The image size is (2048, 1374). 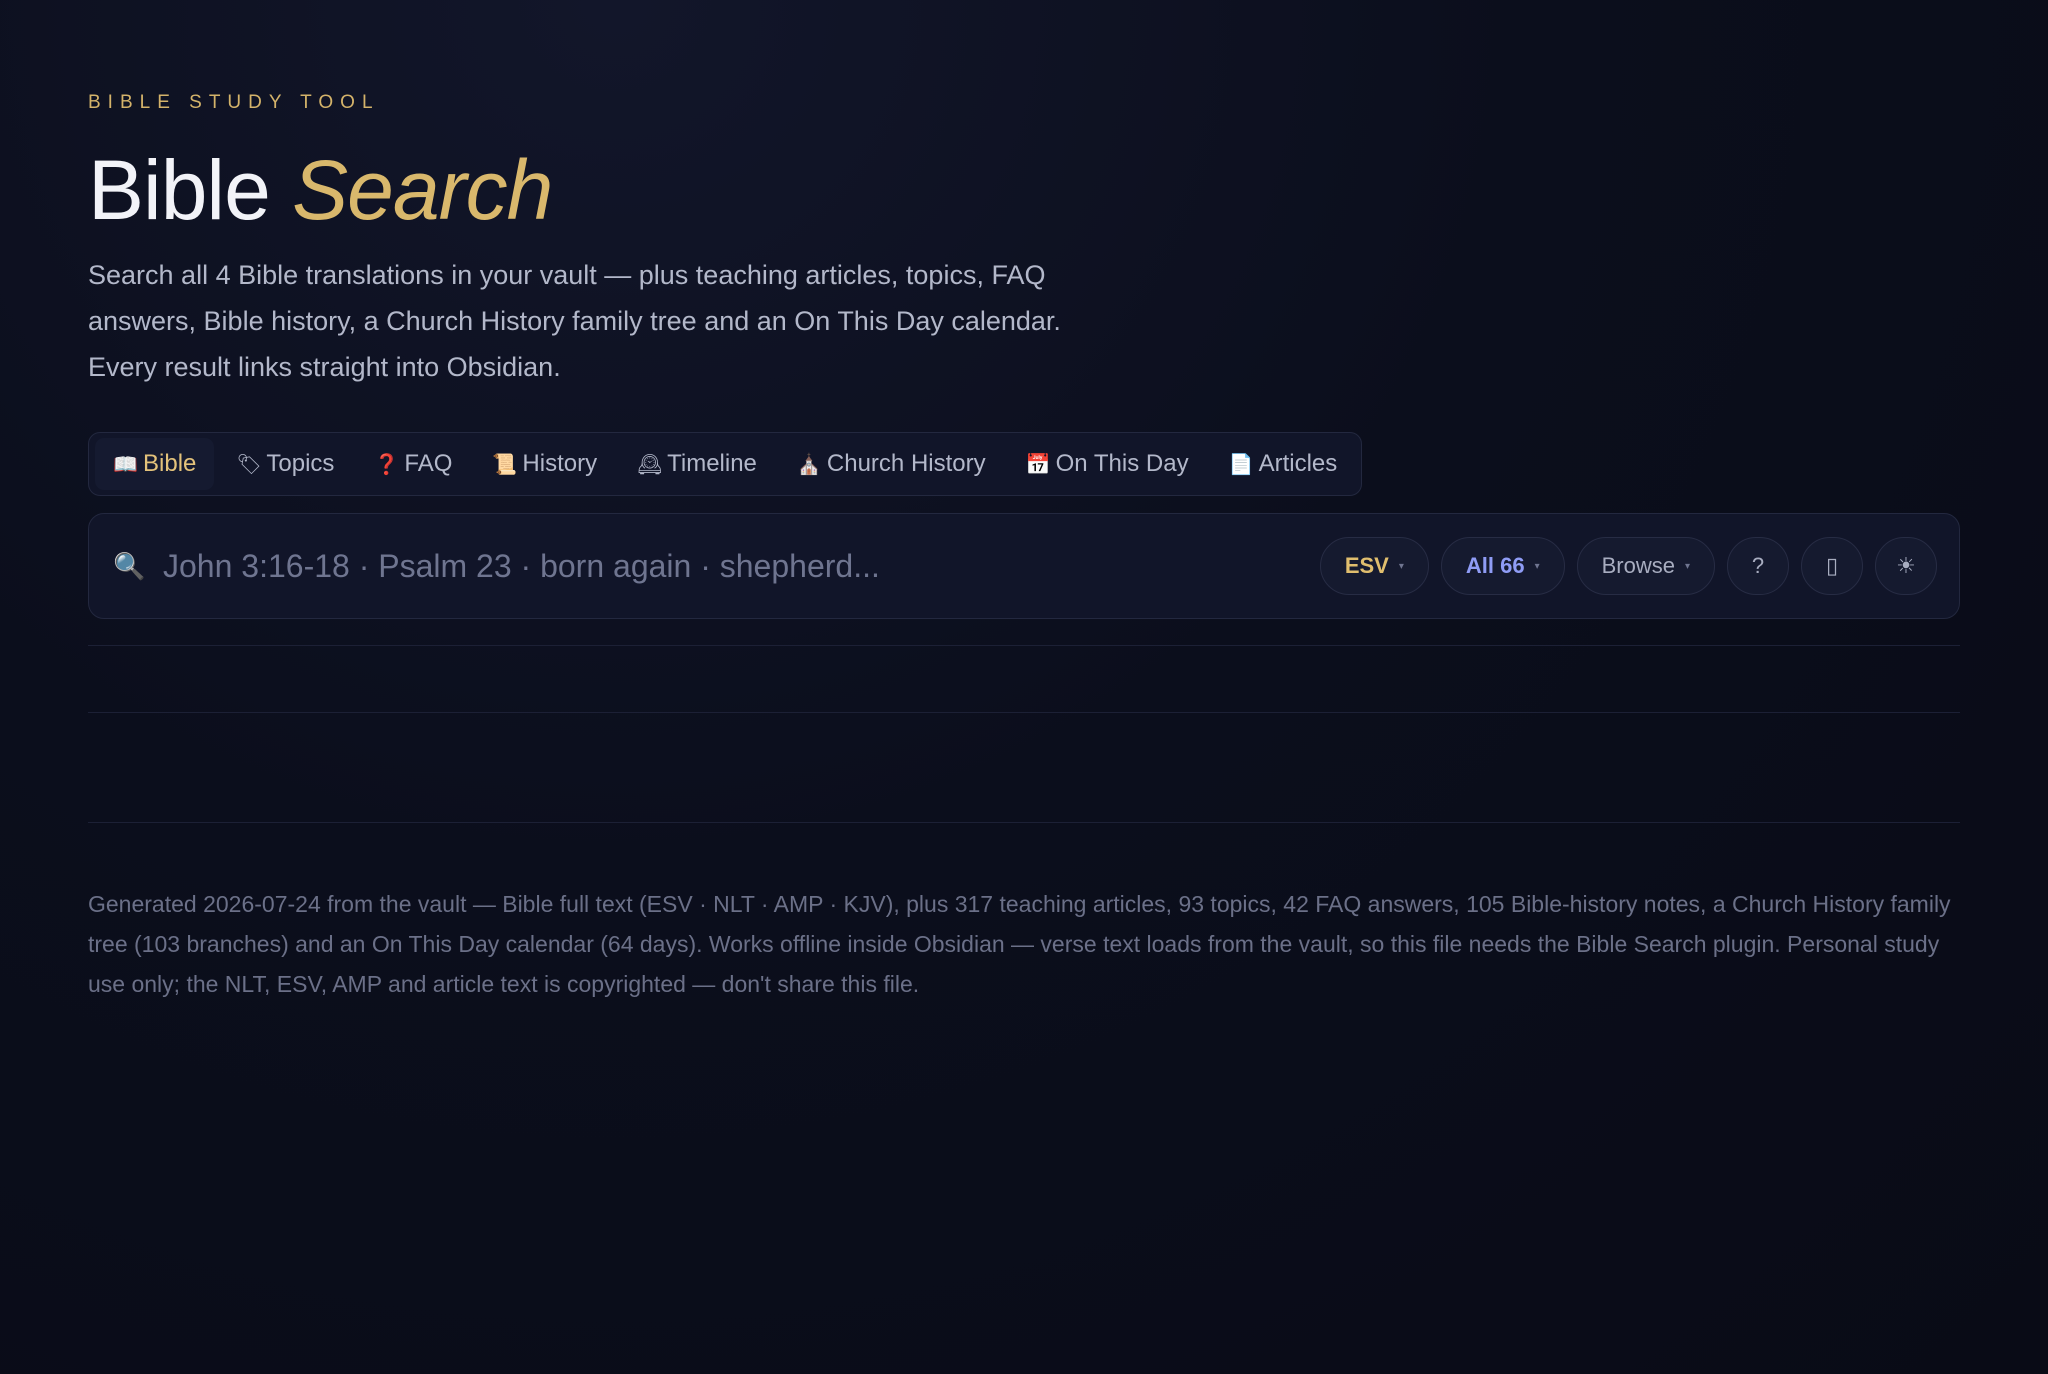 I want to click on tab-faq: ❓ FAQ, so click(x=413, y=464).